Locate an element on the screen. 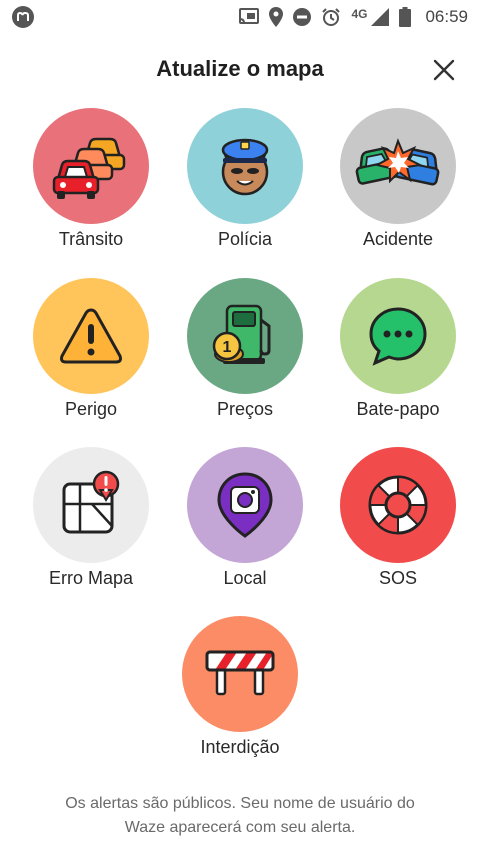  hazard-circle is located at coordinates (91, 336).